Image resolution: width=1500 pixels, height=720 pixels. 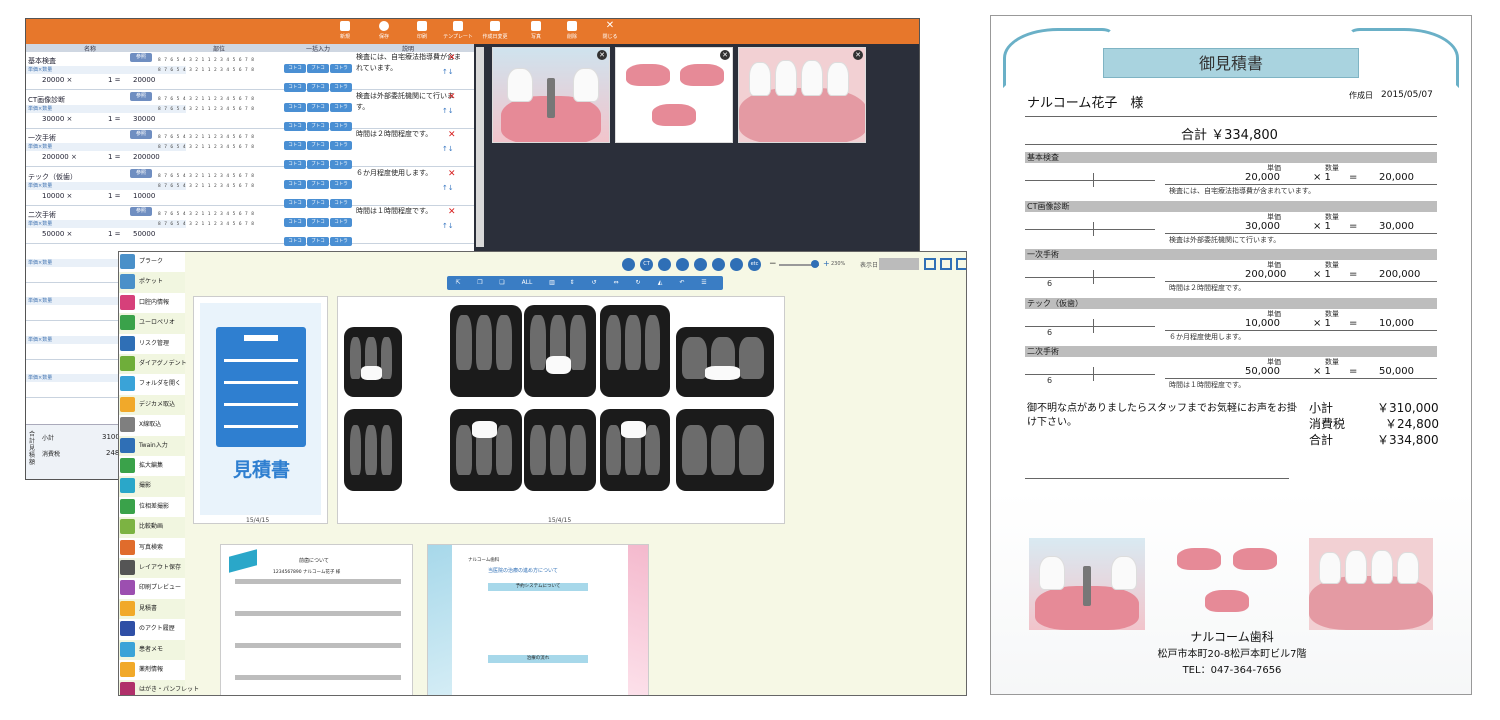 What do you see at coordinates (316, 619) in the screenshot?
I see `anterior-teeth-document: 前歯について 1234567890 ナルコーム花子 様` at bounding box center [316, 619].